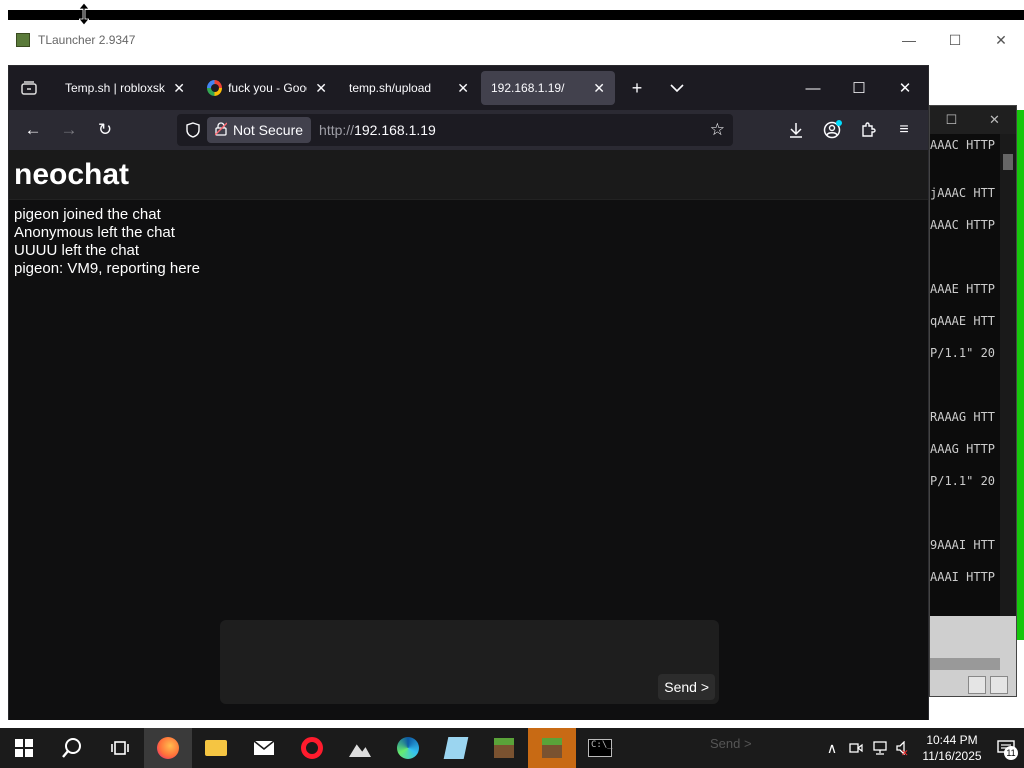 This screenshot has width=1024, height=768. Describe the element at coordinates (1011, 753) in the screenshot. I see `notification-count-badge: 11` at that location.